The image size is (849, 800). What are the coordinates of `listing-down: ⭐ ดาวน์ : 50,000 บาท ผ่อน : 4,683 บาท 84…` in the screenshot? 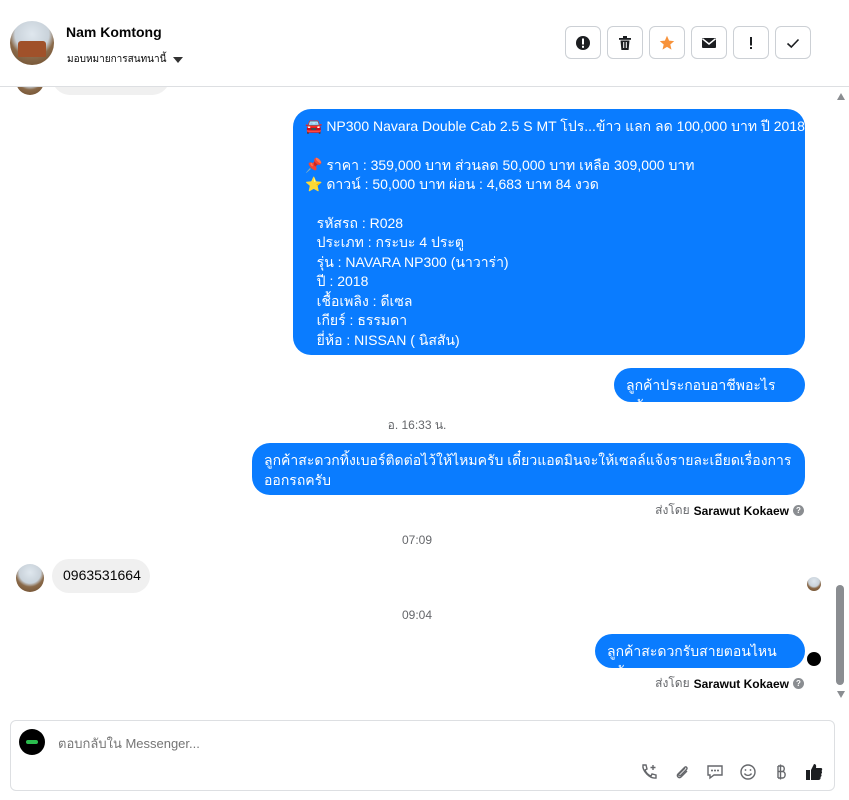 It's located at (452, 184).